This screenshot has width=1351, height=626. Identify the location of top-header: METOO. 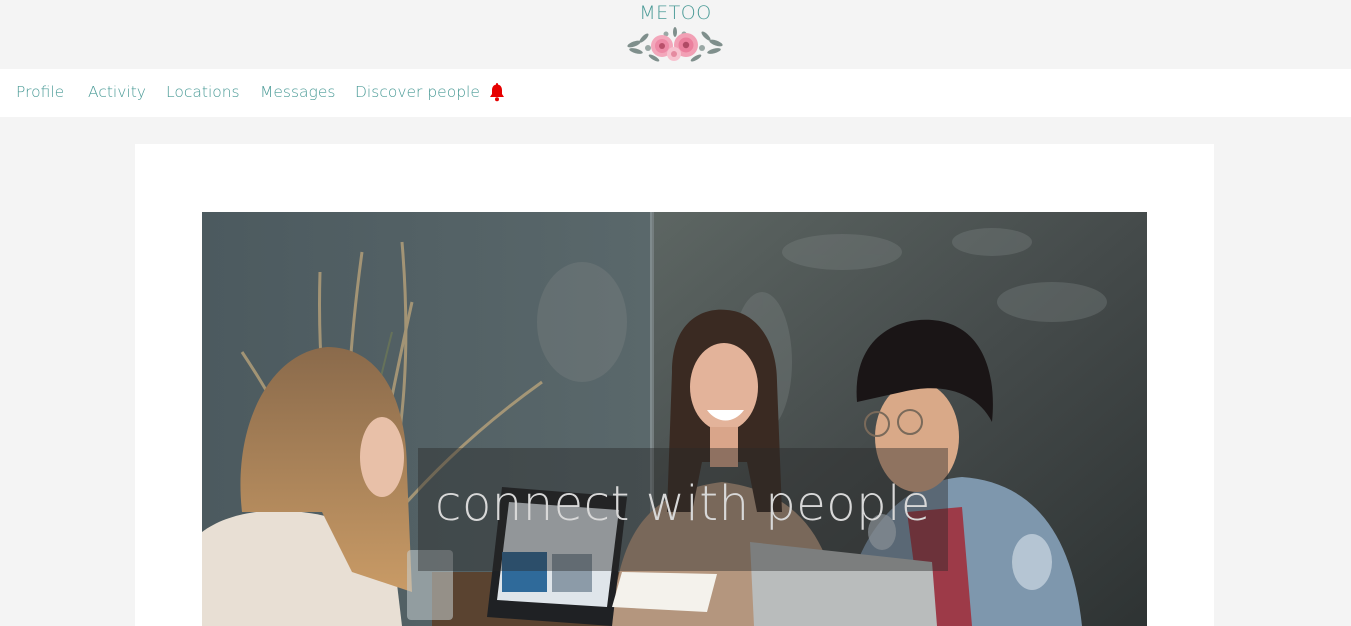
(675, 34).